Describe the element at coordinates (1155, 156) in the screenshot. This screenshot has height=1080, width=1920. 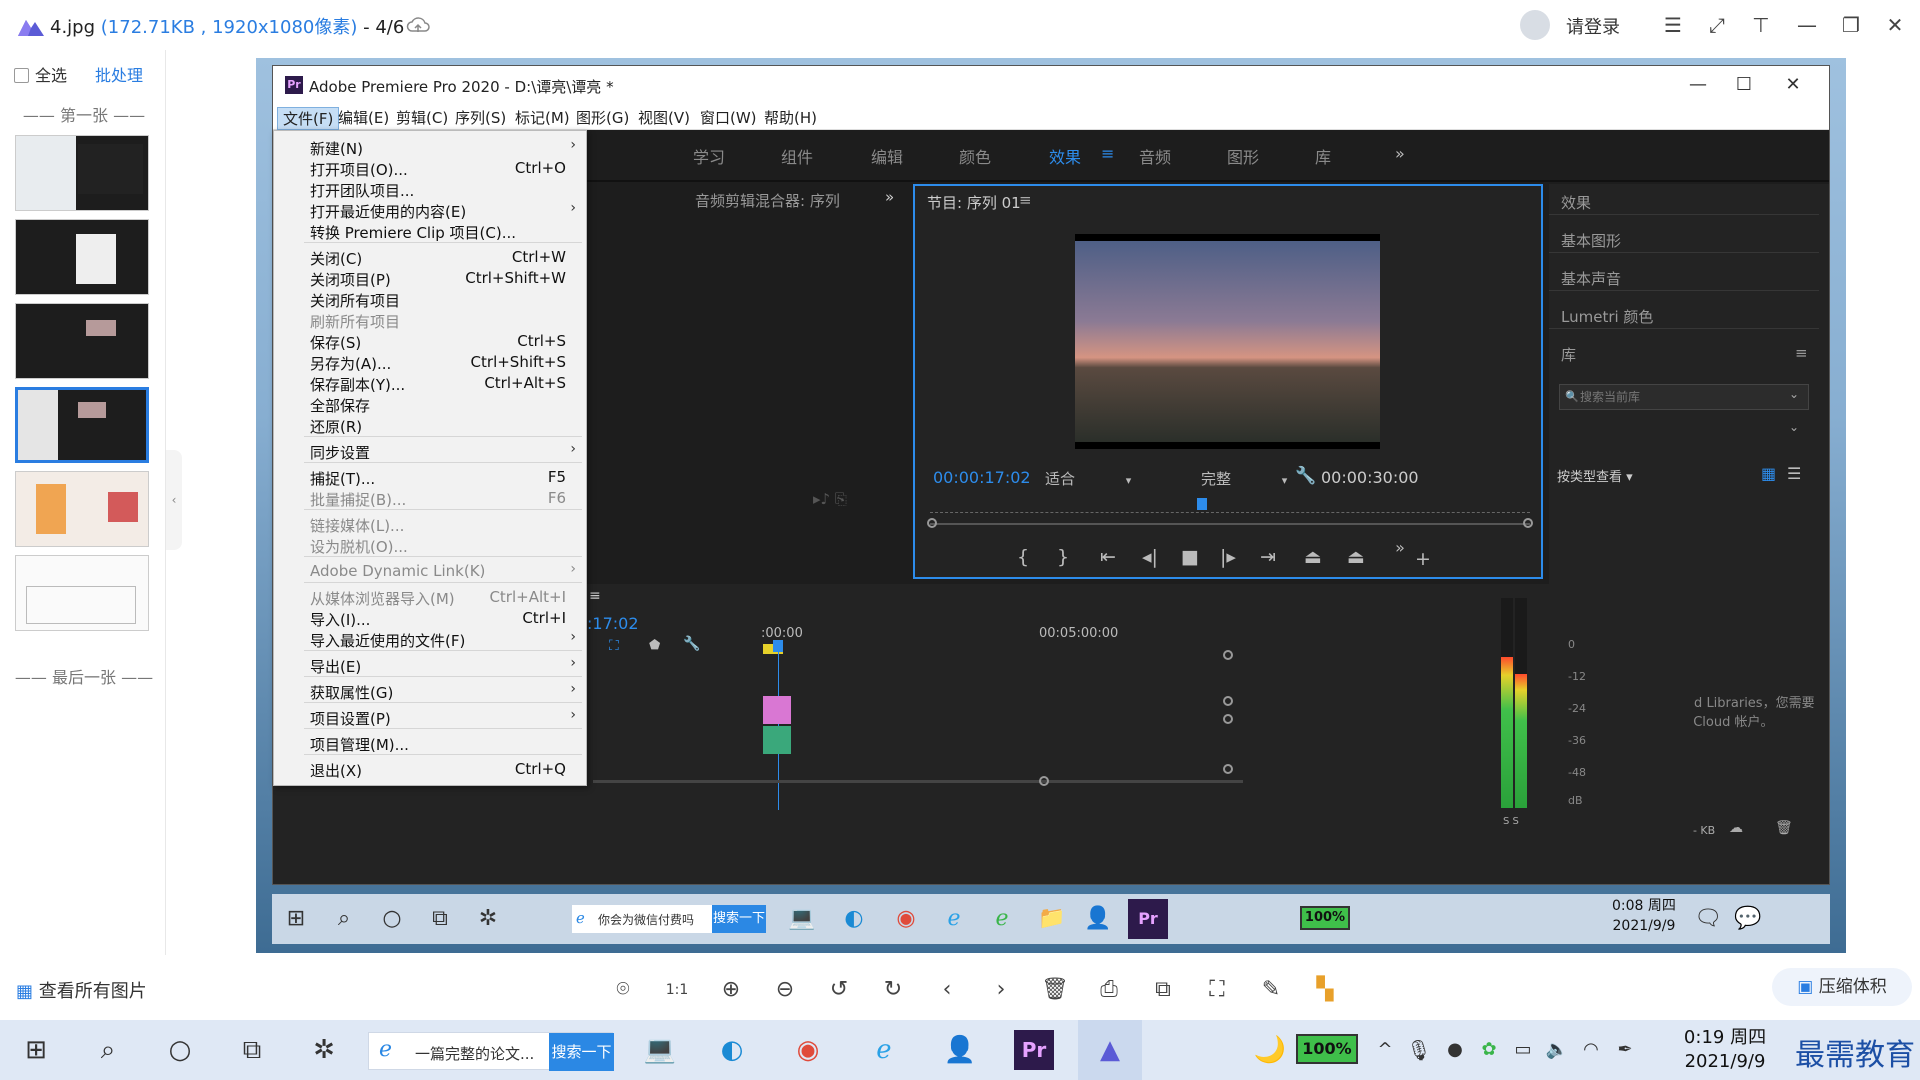
I see `workspace-tab-audio: 音频` at that location.